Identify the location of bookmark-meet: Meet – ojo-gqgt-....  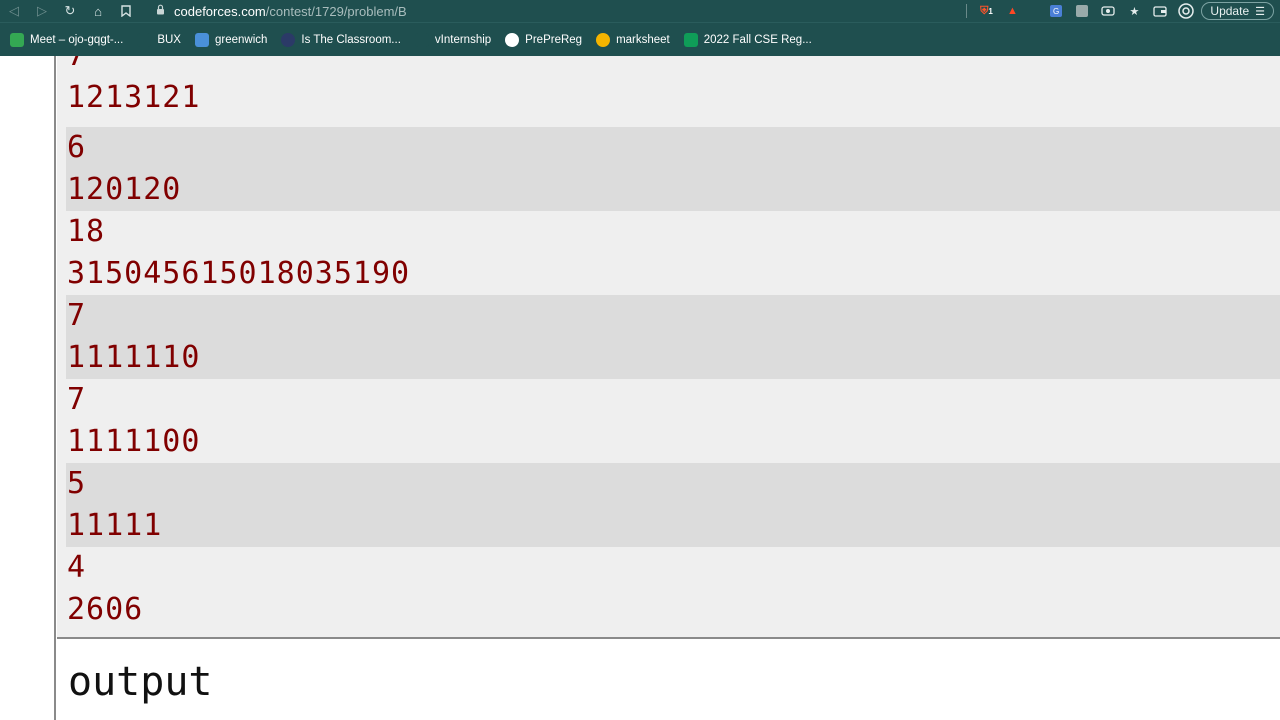
(67, 39).